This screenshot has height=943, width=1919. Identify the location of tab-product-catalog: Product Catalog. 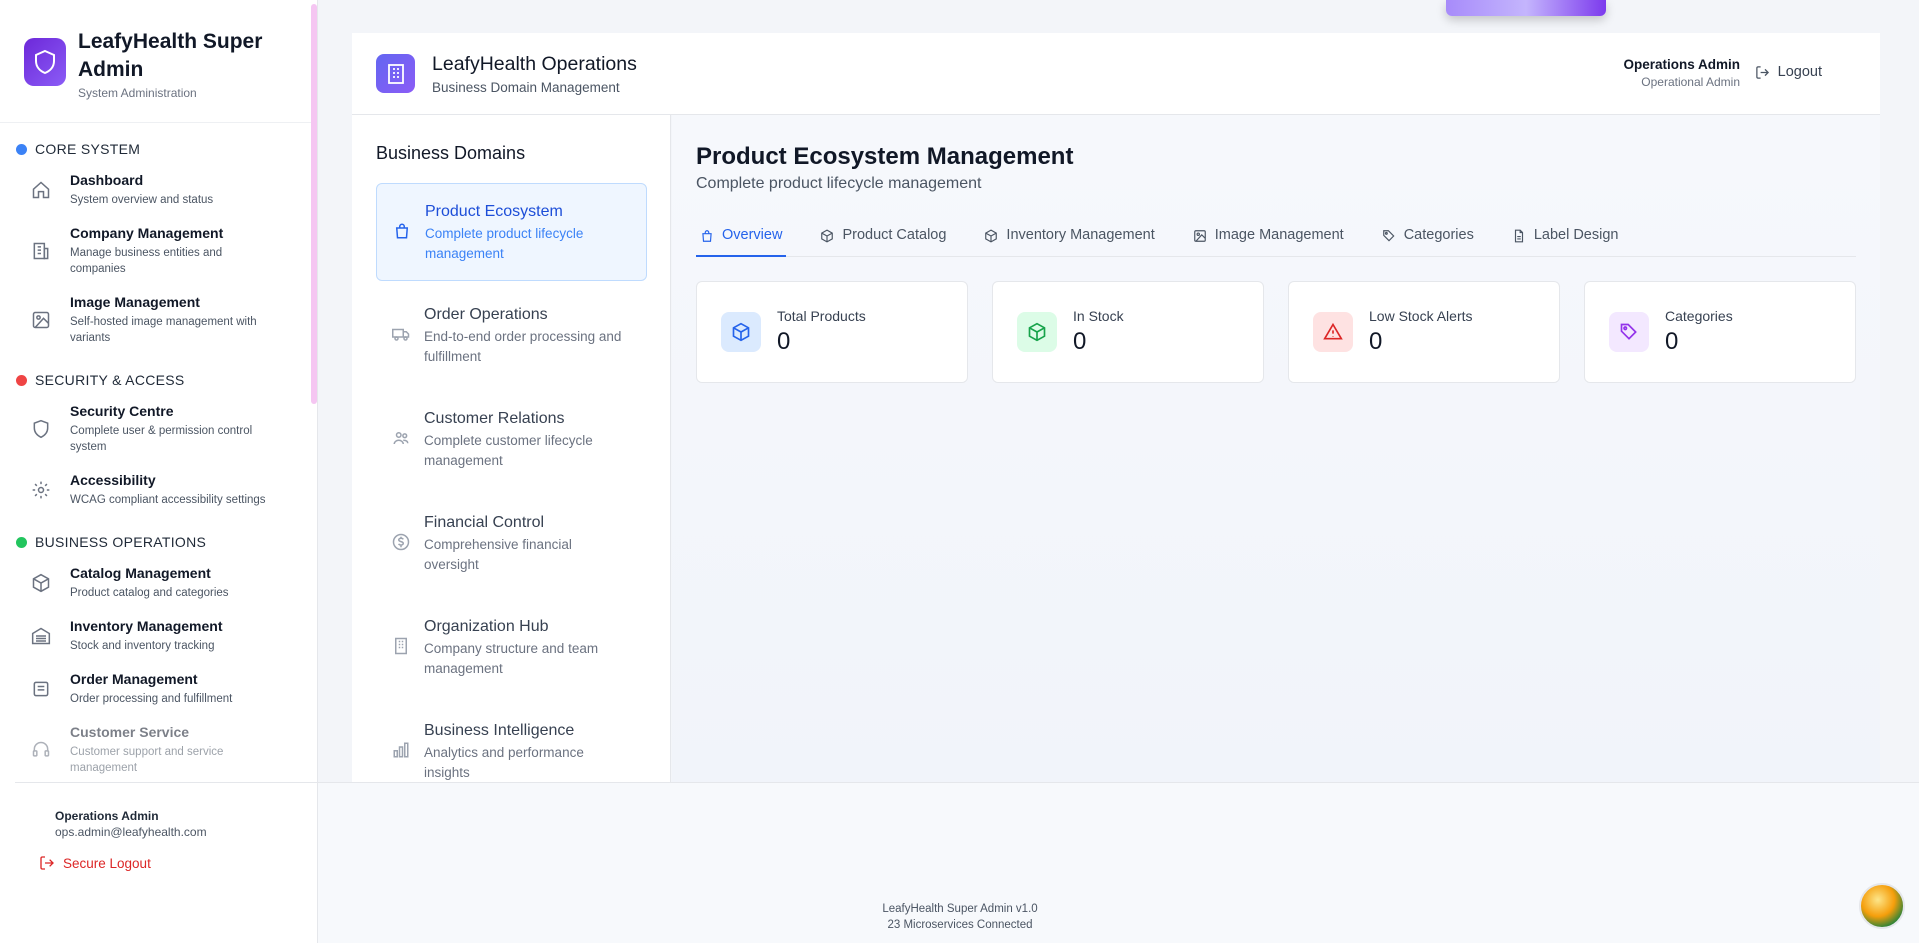
(883, 241).